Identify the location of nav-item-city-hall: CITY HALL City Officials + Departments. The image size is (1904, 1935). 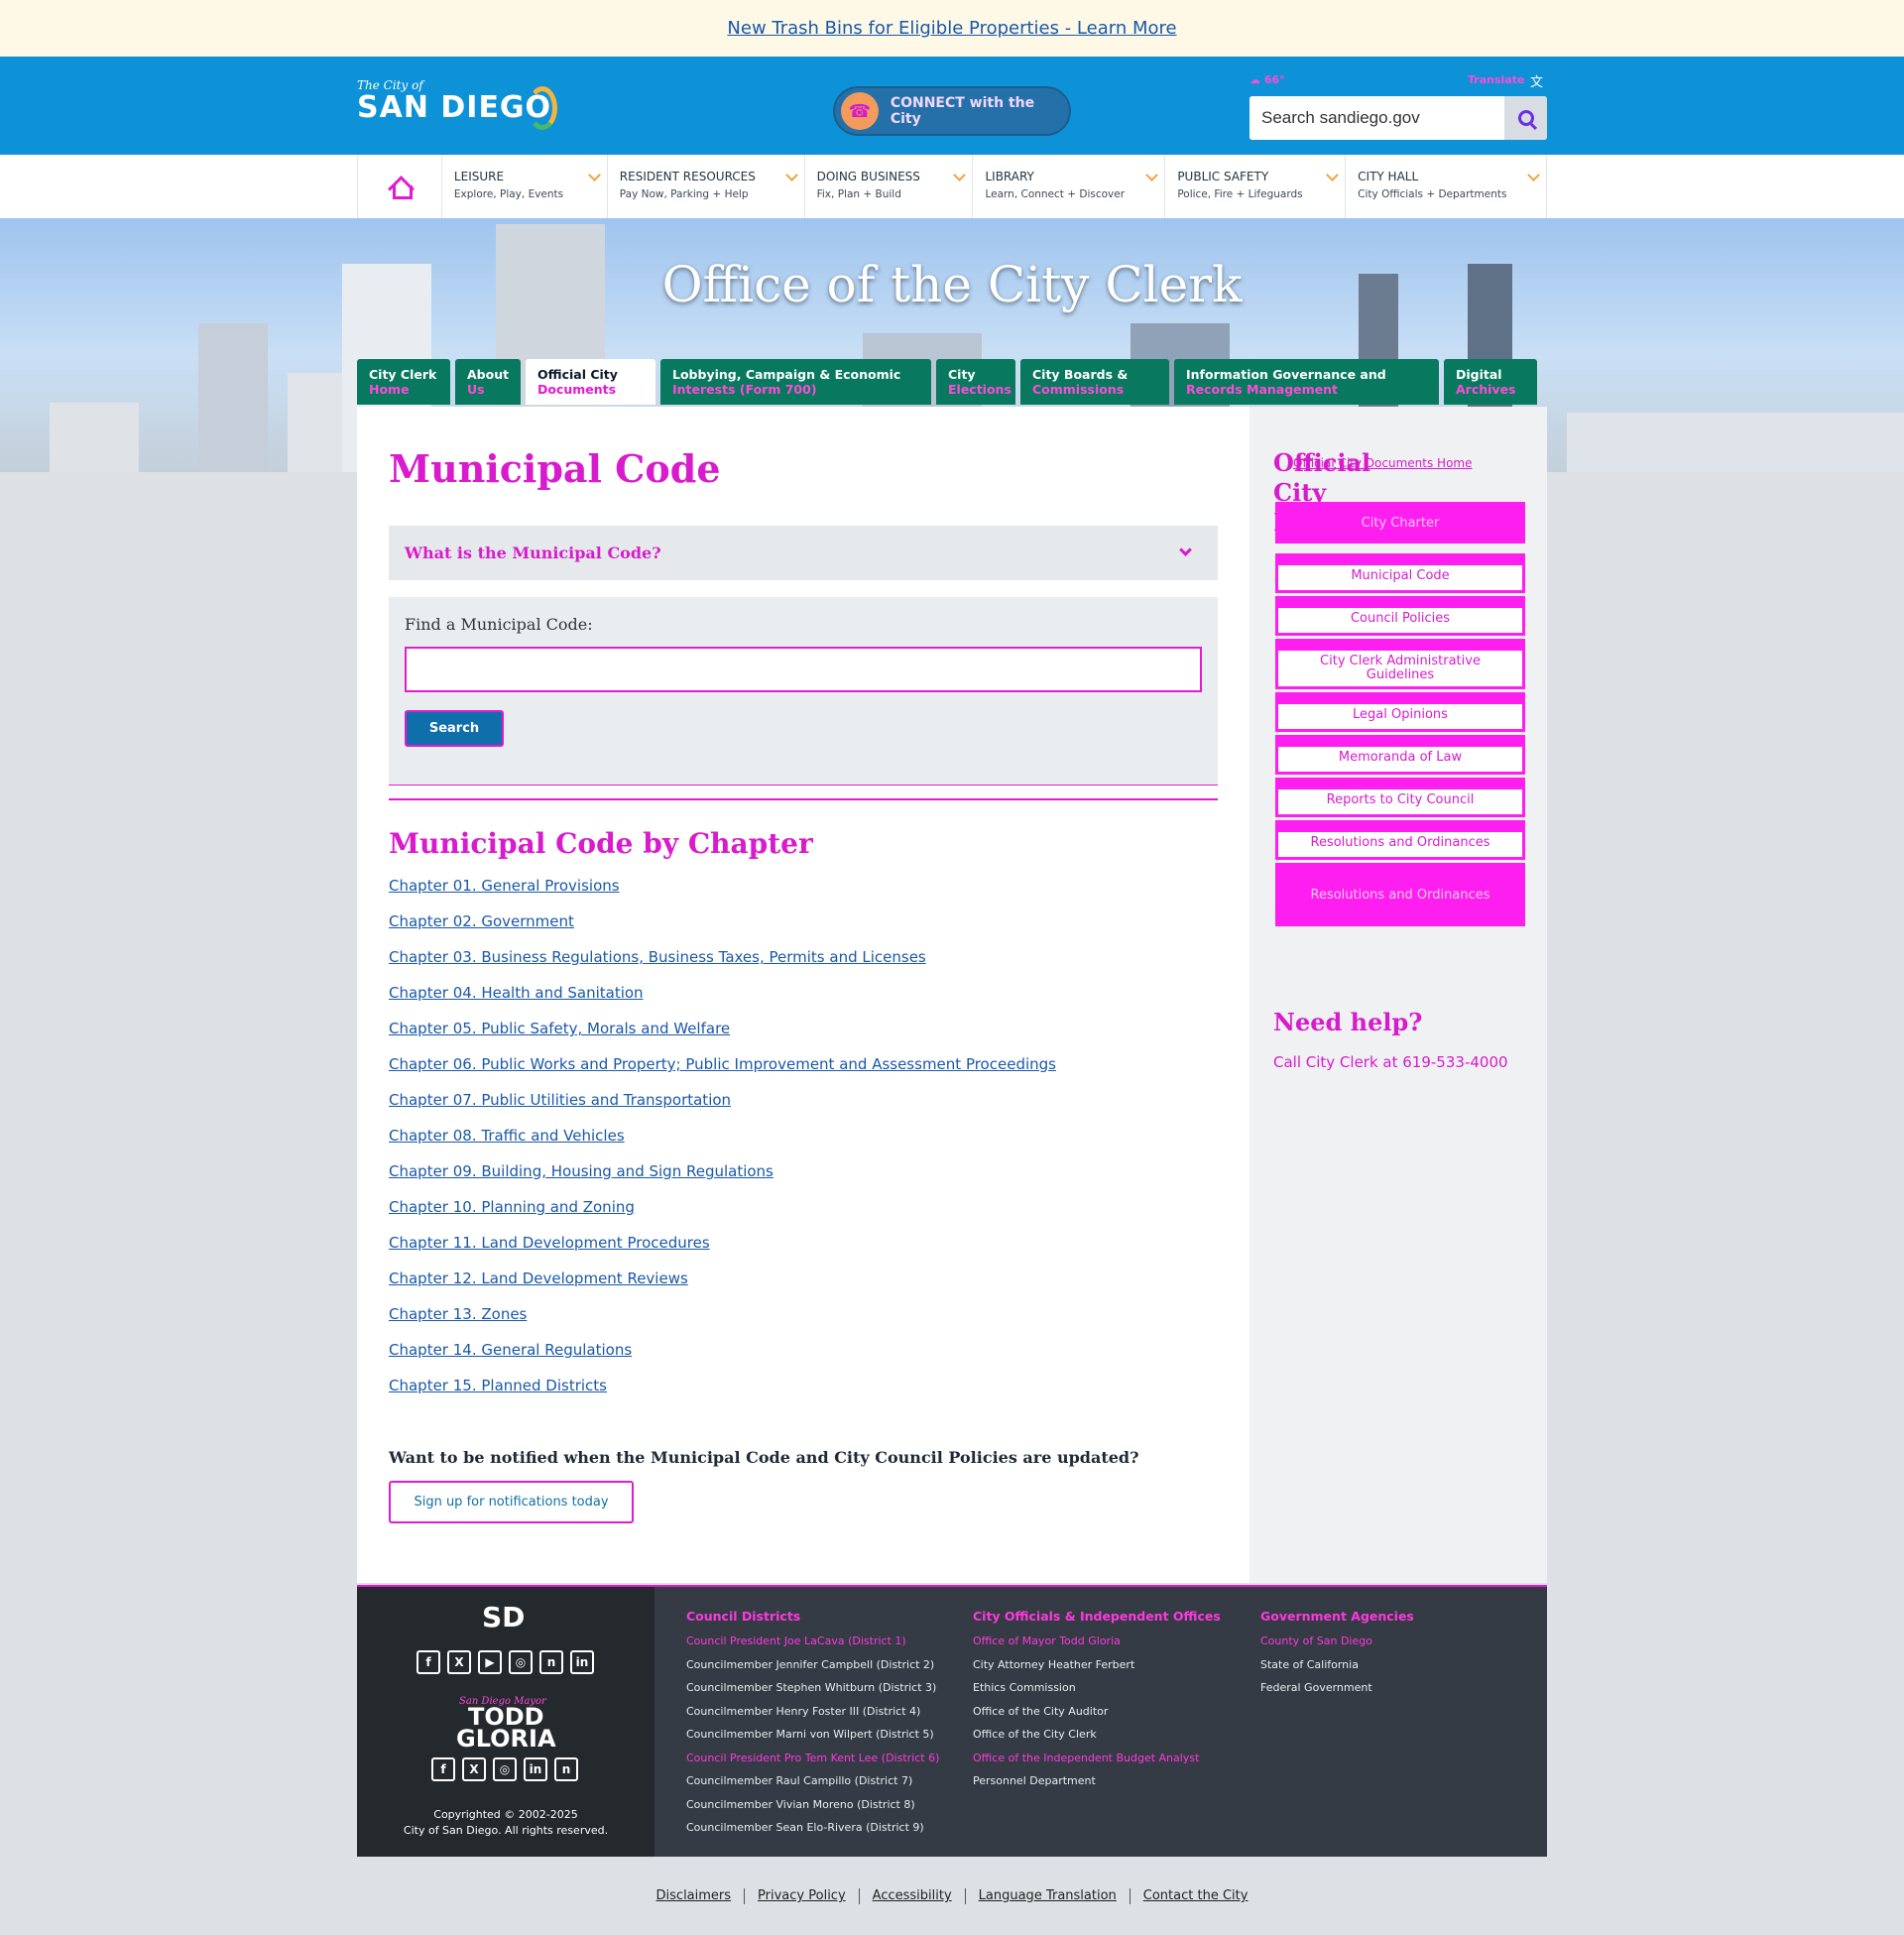
(1446, 186).